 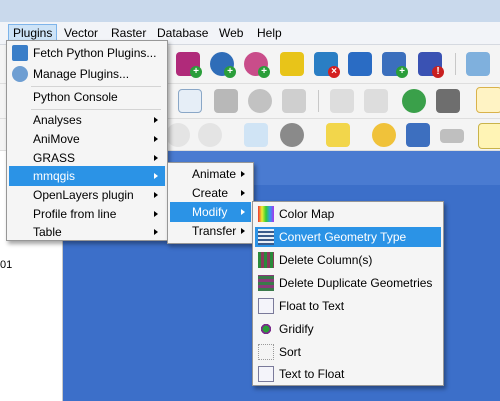 What do you see at coordinates (348, 374) in the screenshot?
I see `menu-item-text-to-float: Text to Float` at bounding box center [348, 374].